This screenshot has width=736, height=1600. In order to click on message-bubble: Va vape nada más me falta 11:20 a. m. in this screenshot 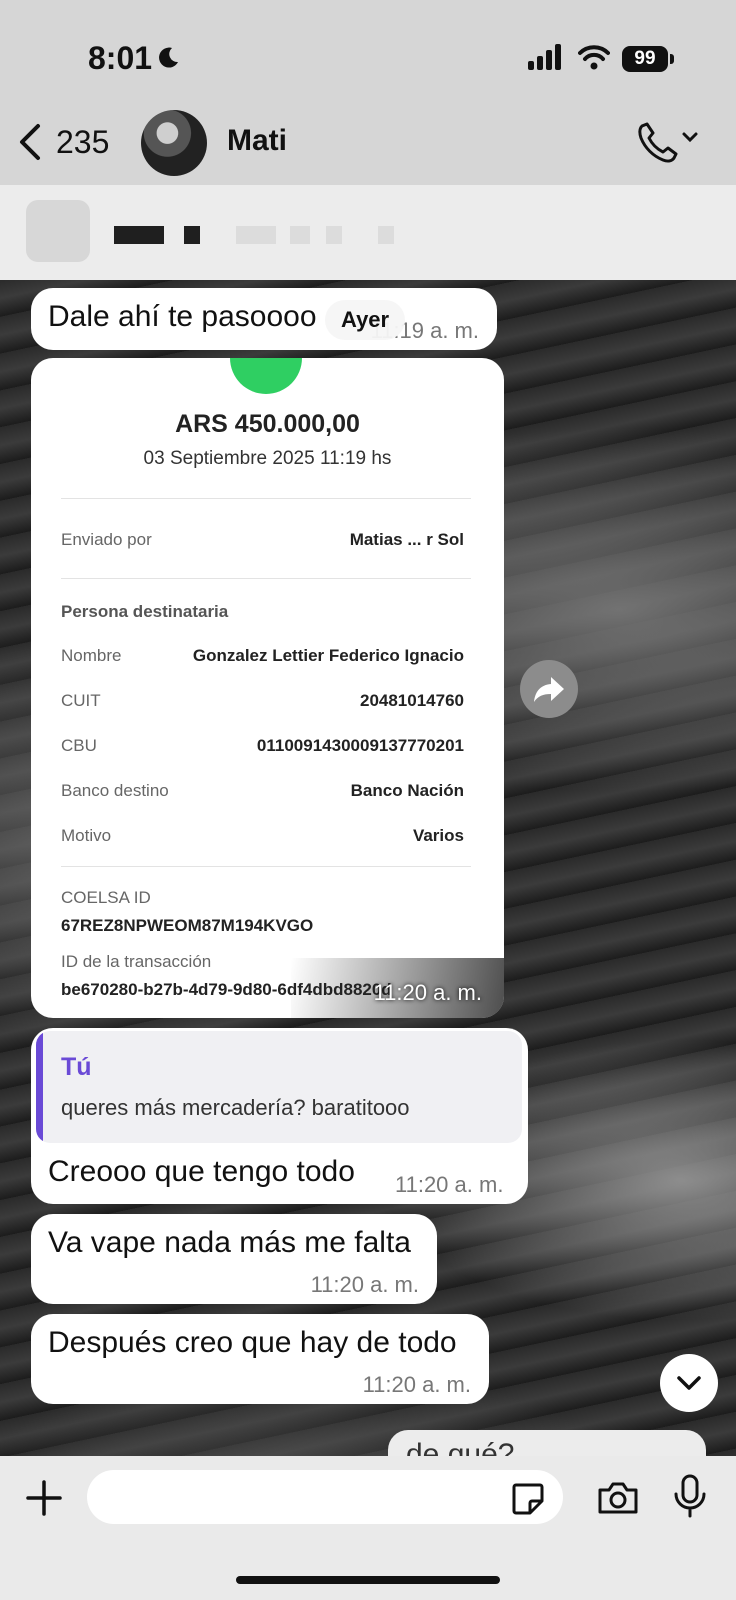, I will do `click(234, 1259)`.